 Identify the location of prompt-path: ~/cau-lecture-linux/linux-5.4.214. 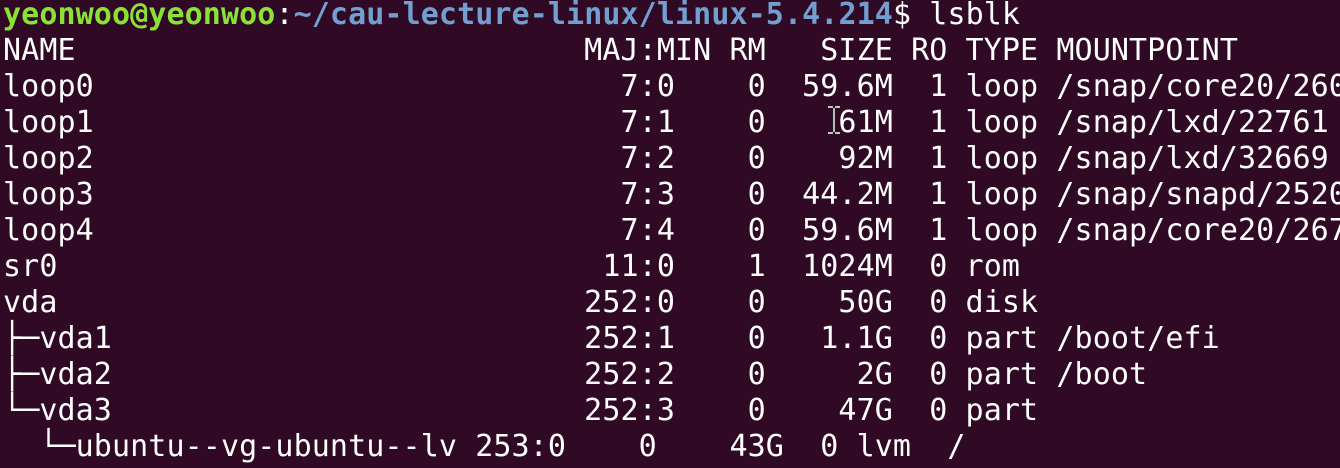
(593, 16).